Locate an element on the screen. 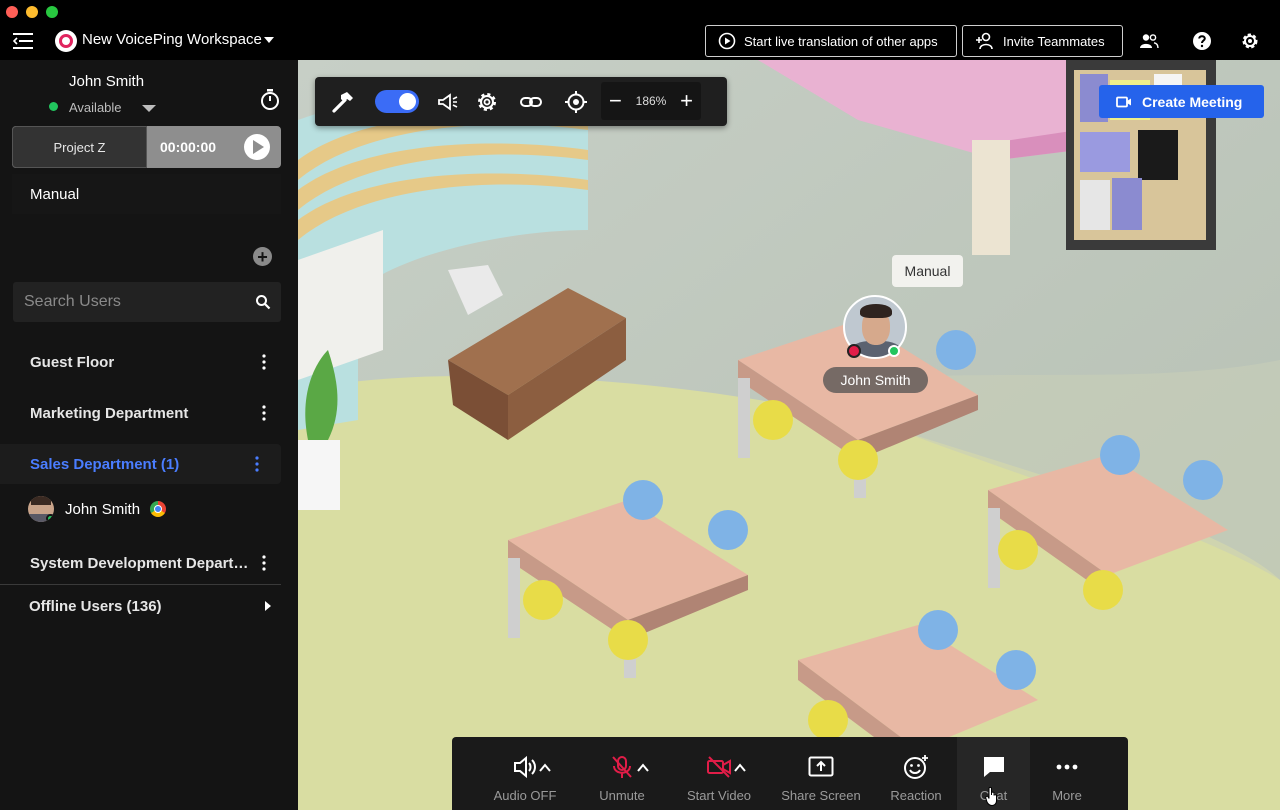 The image size is (1280, 810). floor-marketing: Marketing Department is located at coordinates (140, 413).